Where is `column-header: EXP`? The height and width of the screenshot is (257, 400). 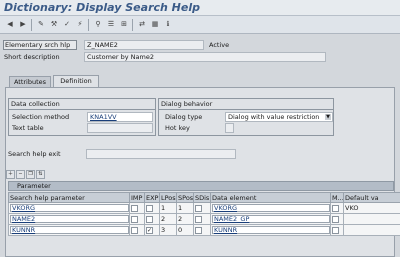
column-header: EXP is located at coordinates (152, 197).